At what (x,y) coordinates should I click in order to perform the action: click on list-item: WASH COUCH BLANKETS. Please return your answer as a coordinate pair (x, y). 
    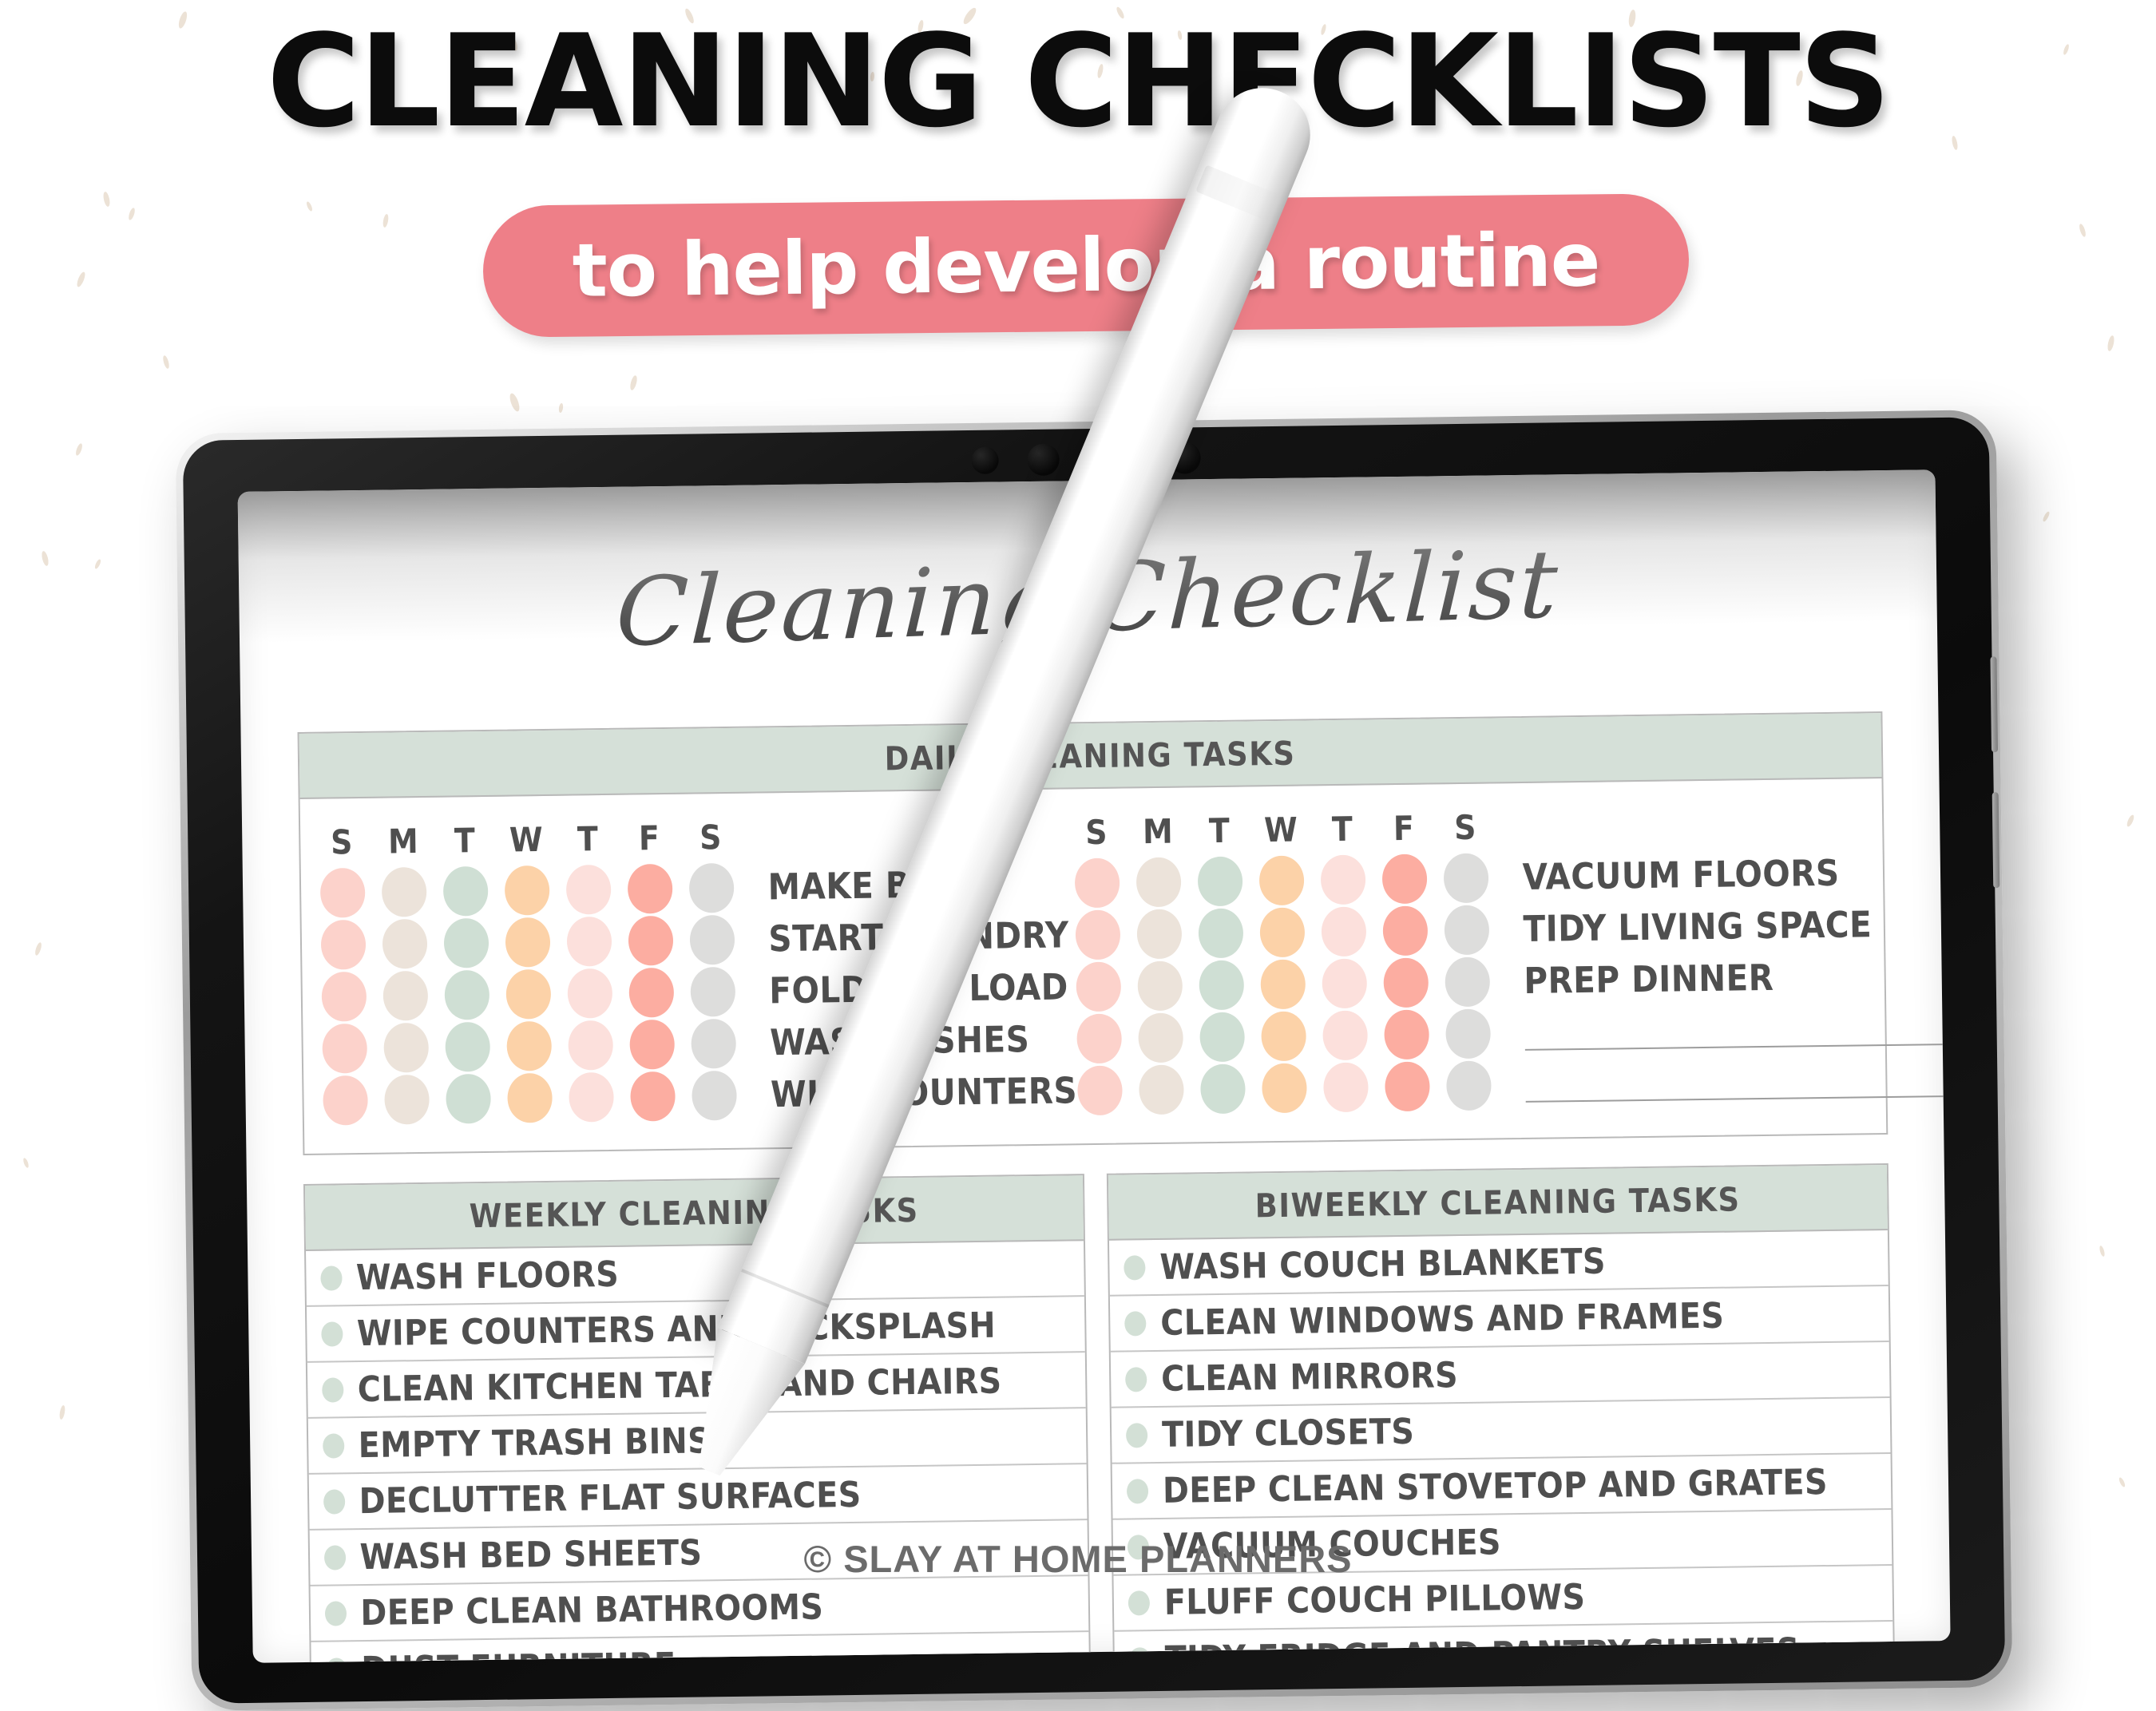
    Looking at the image, I should click on (1498, 1263).